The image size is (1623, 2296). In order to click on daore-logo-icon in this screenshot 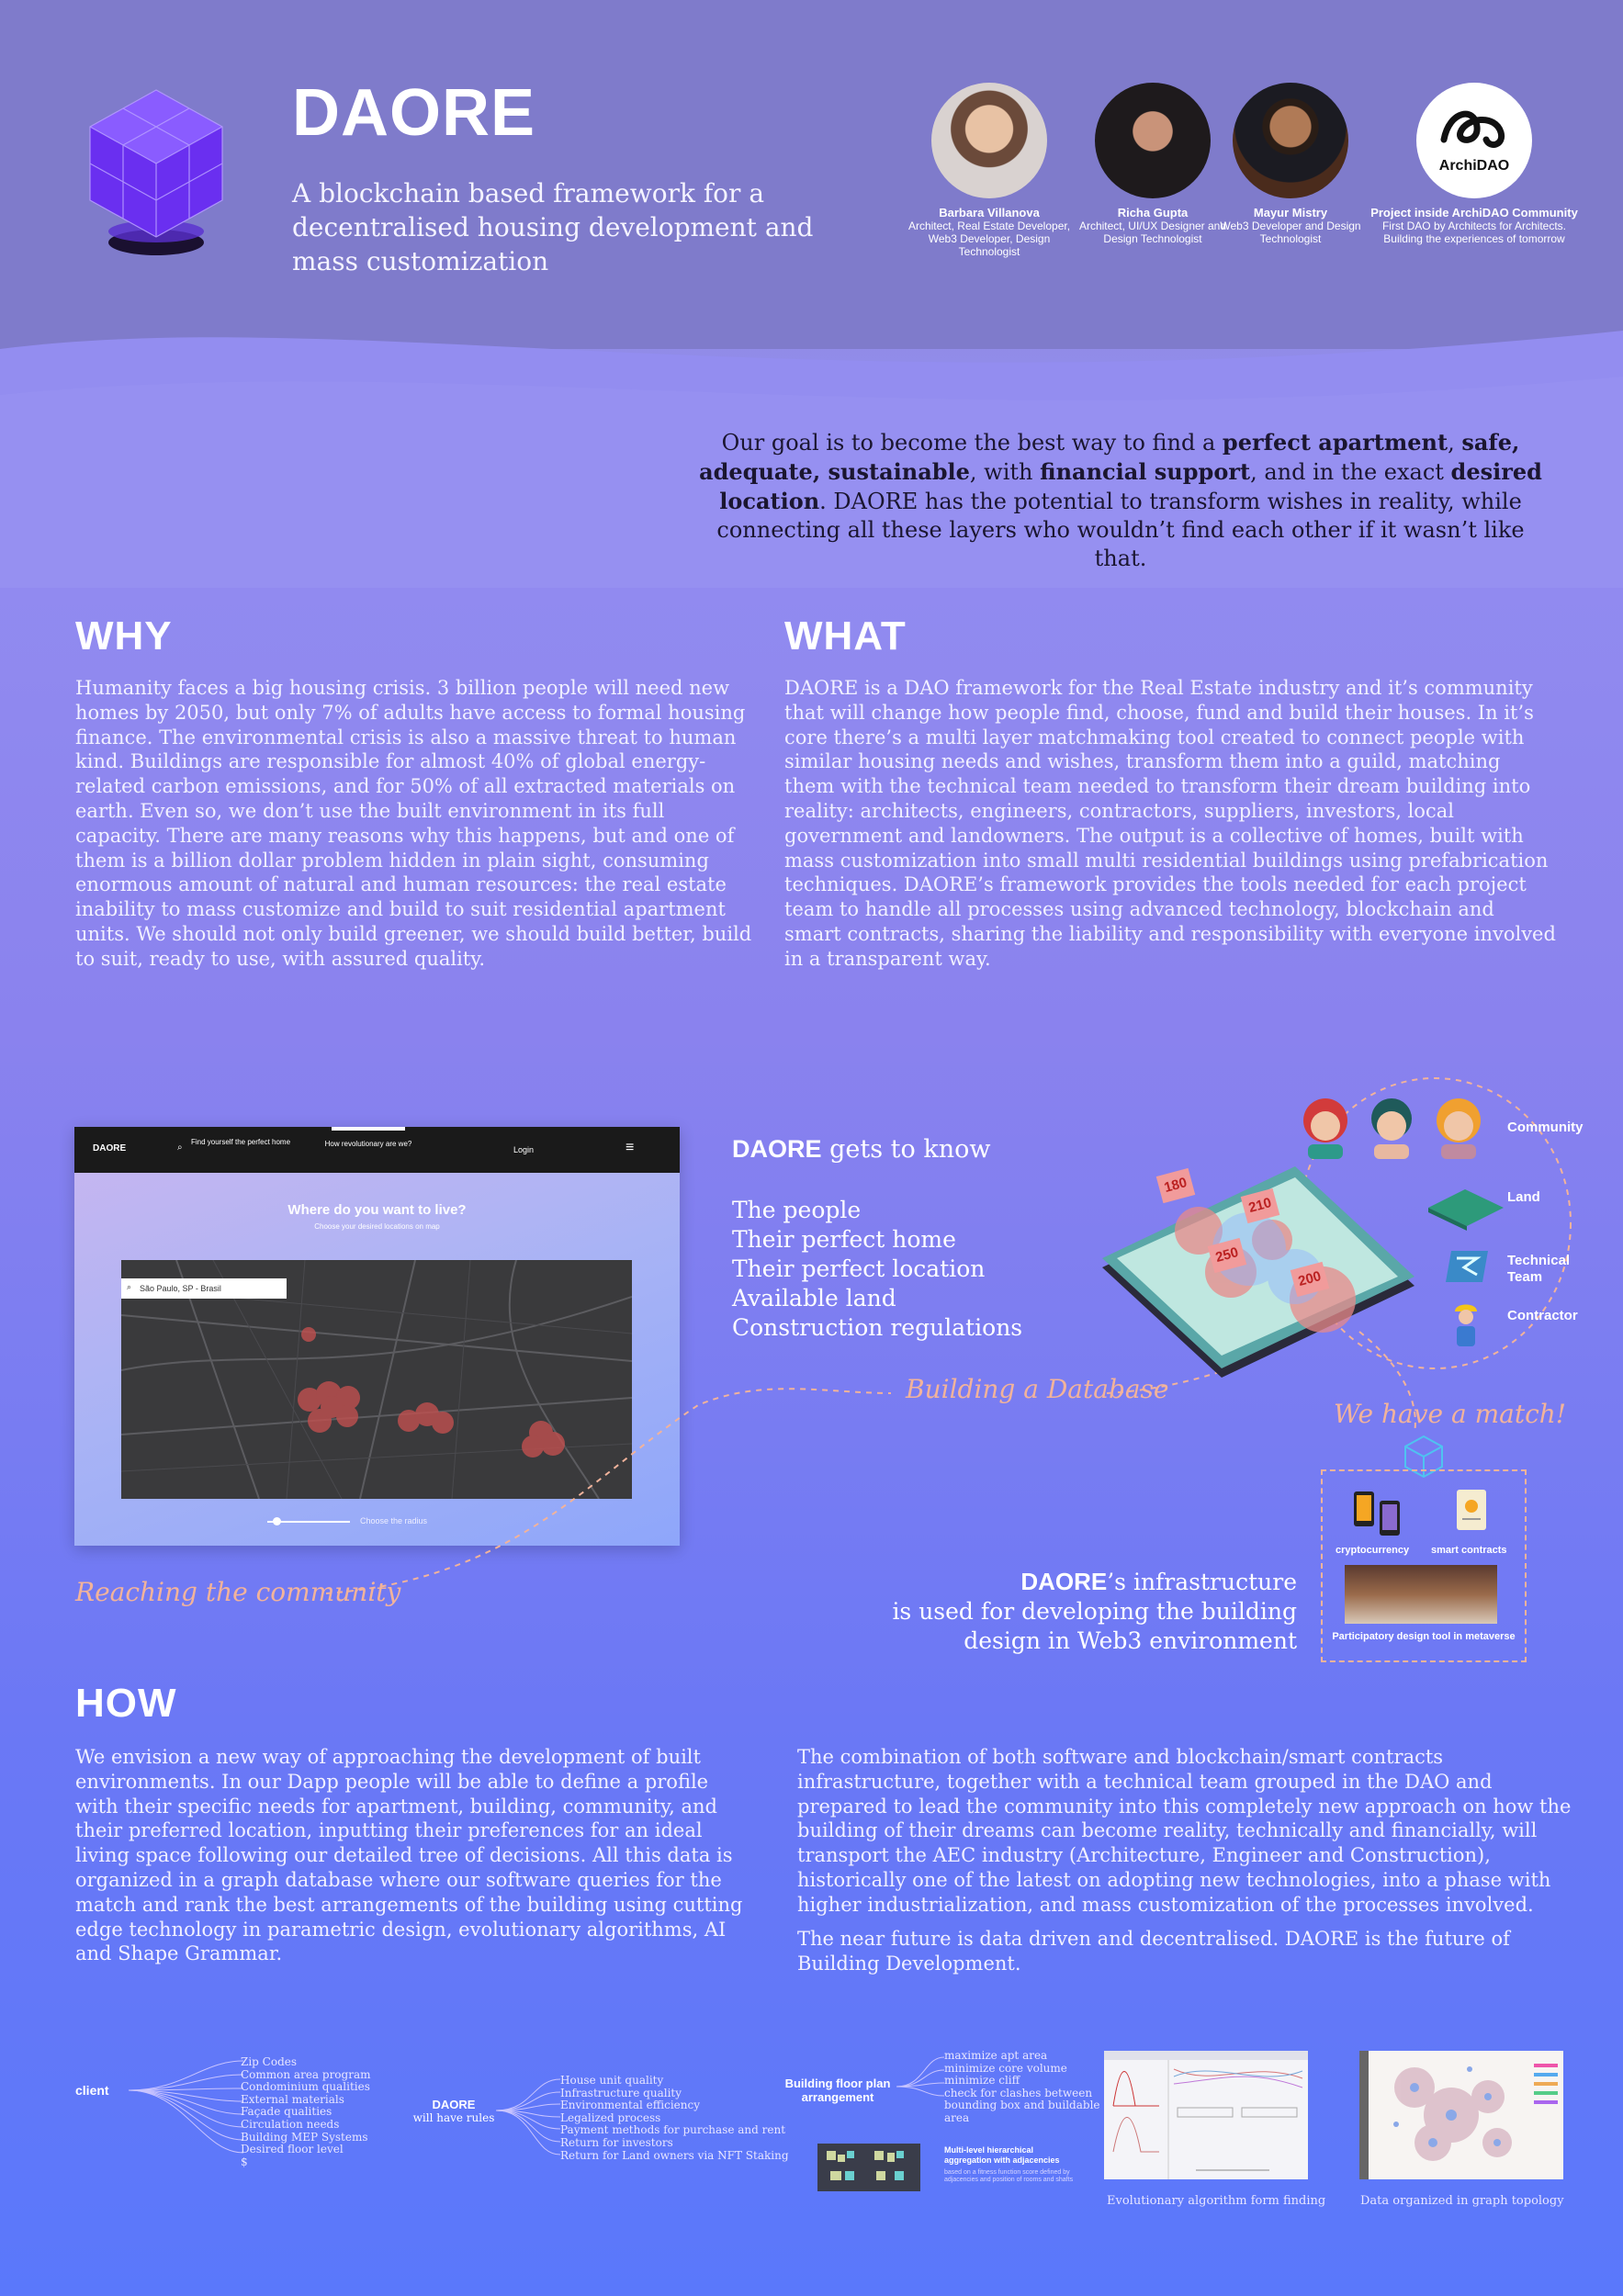, I will do `click(156, 172)`.